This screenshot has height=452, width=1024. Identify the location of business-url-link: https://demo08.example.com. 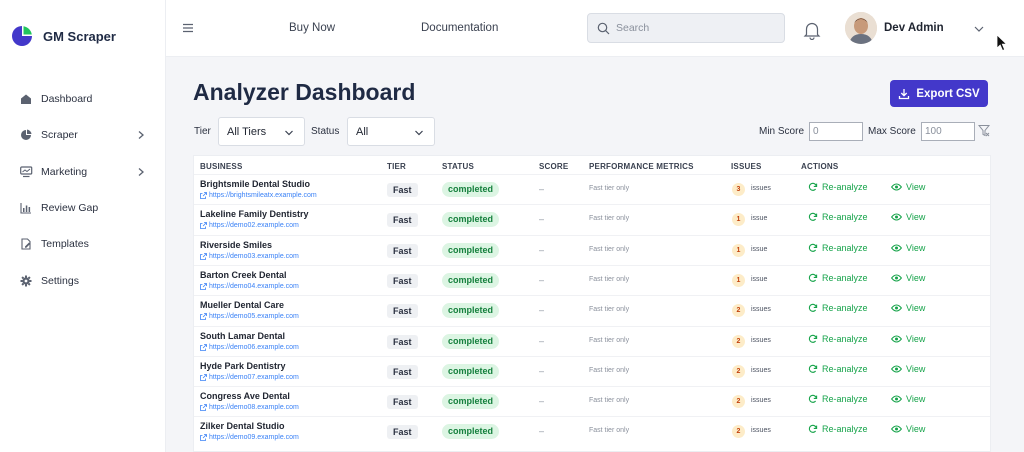
(249, 407).